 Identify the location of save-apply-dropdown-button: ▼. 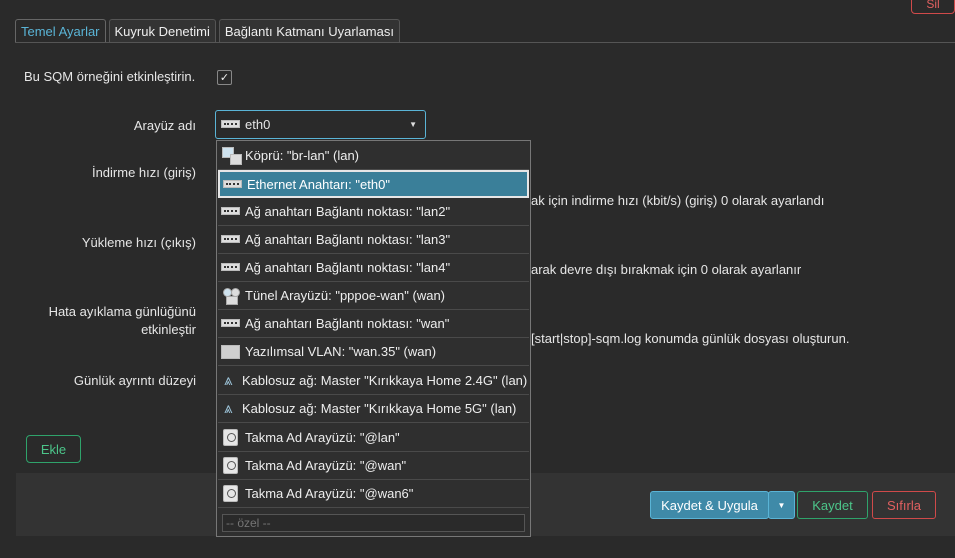
(781, 505).